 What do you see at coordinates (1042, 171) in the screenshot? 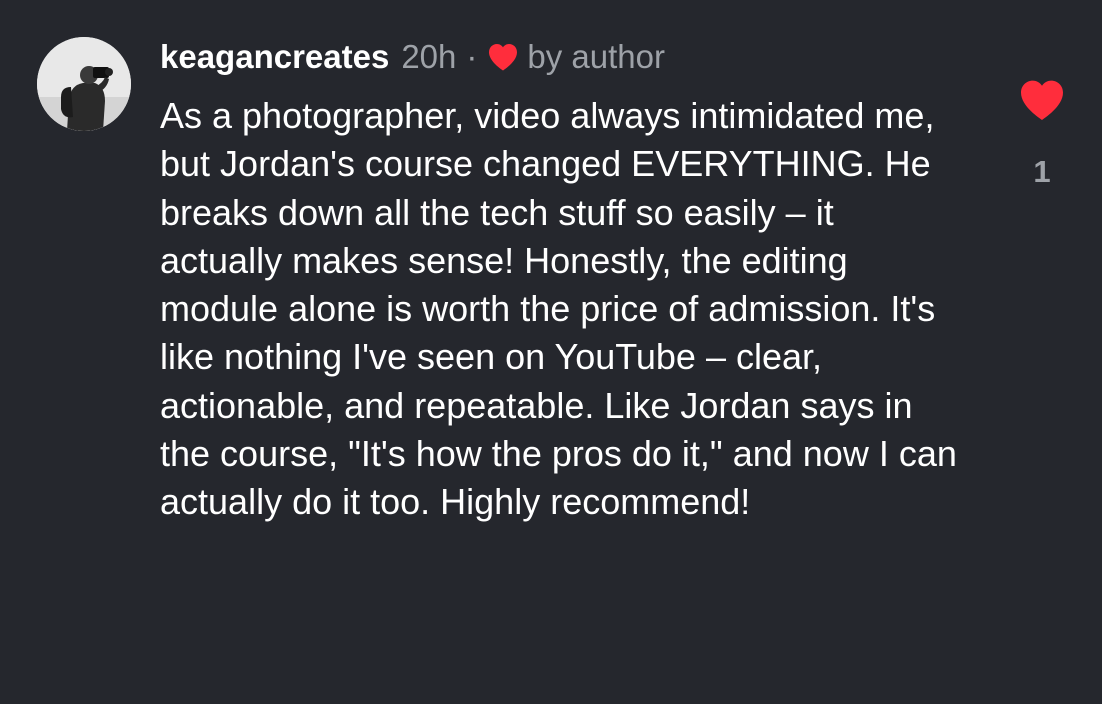
I see `like-count: 1` at bounding box center [1042, 171].